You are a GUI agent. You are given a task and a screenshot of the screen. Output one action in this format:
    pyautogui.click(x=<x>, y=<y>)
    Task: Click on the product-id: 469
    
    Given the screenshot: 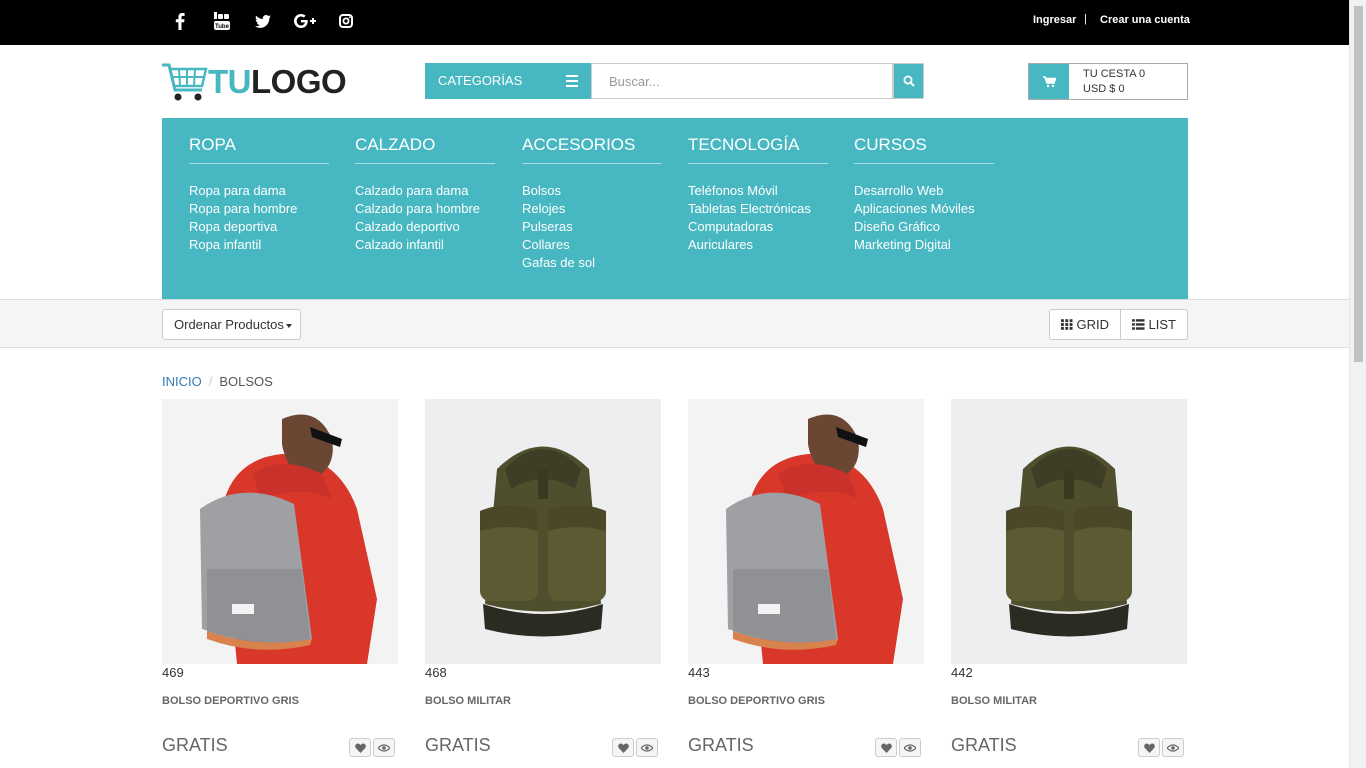 What is the action you would take?
    pyautogui.click(x=173, y=672)
    